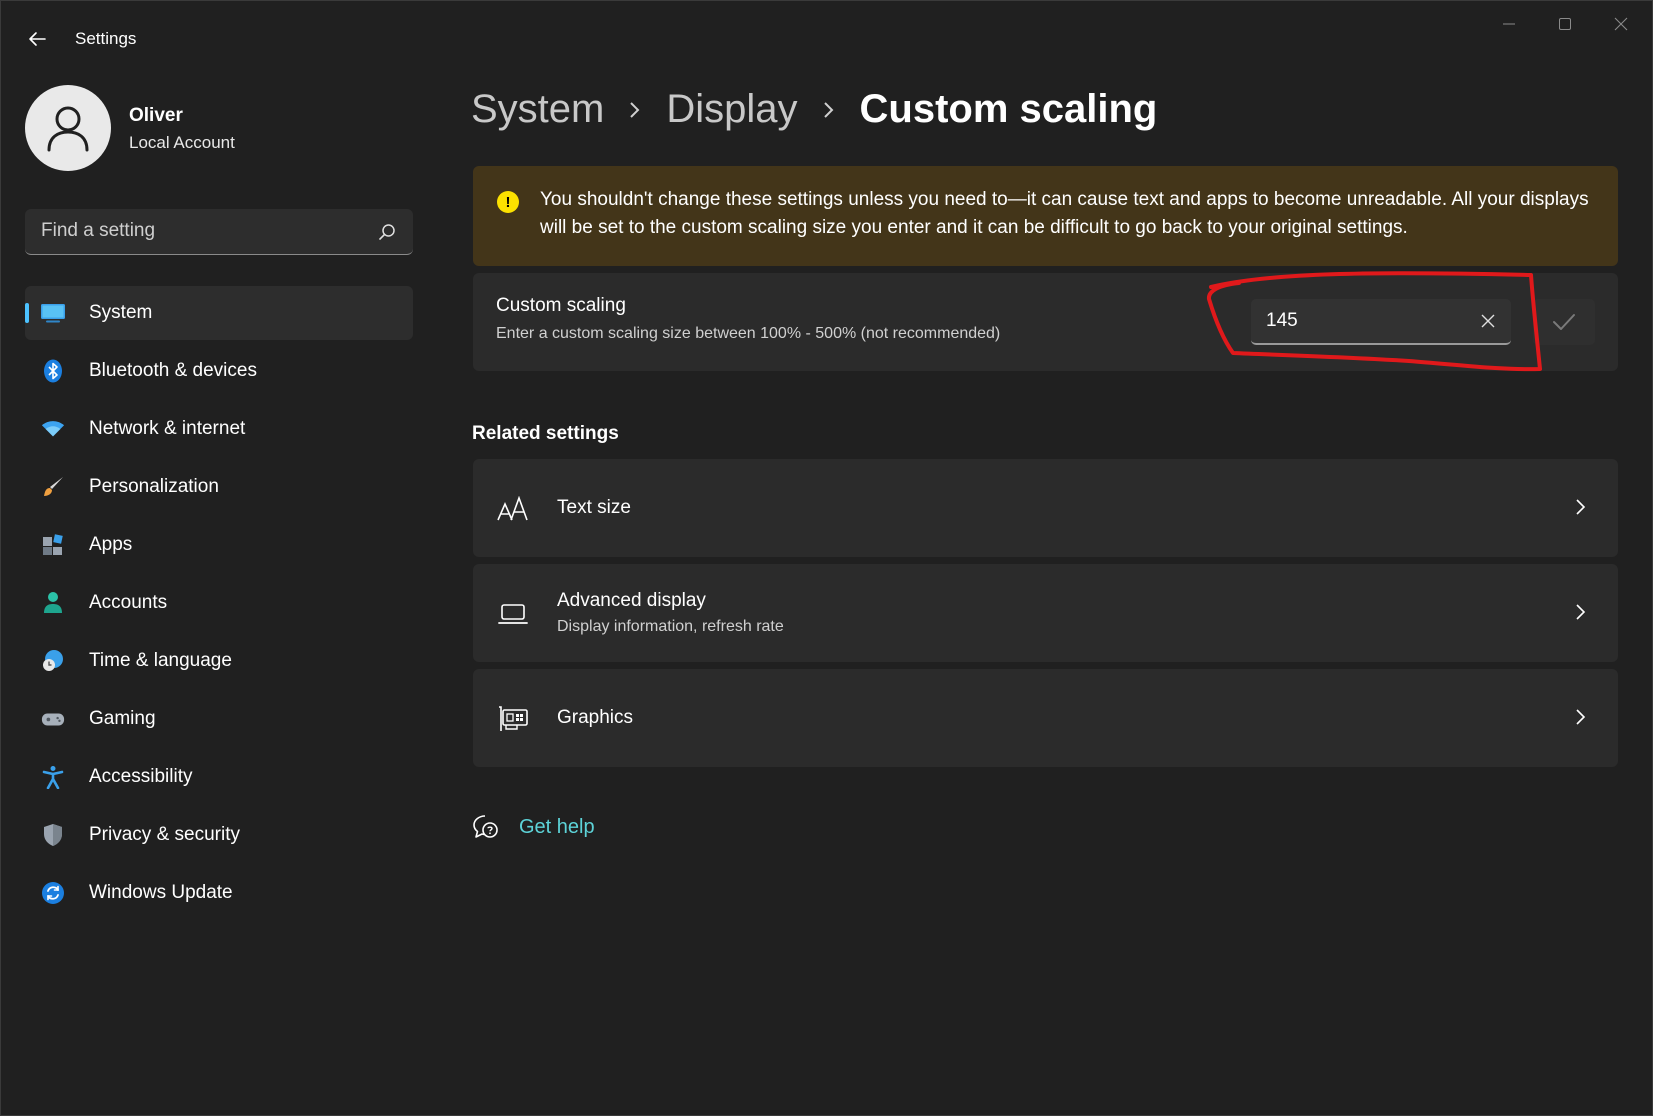 The width and height of the screenshot is (1653, 1116). What do you see at coordinates (53, 371) in the screenshot?
I see `bluetooth-icon` at bounding box center [53, 371].